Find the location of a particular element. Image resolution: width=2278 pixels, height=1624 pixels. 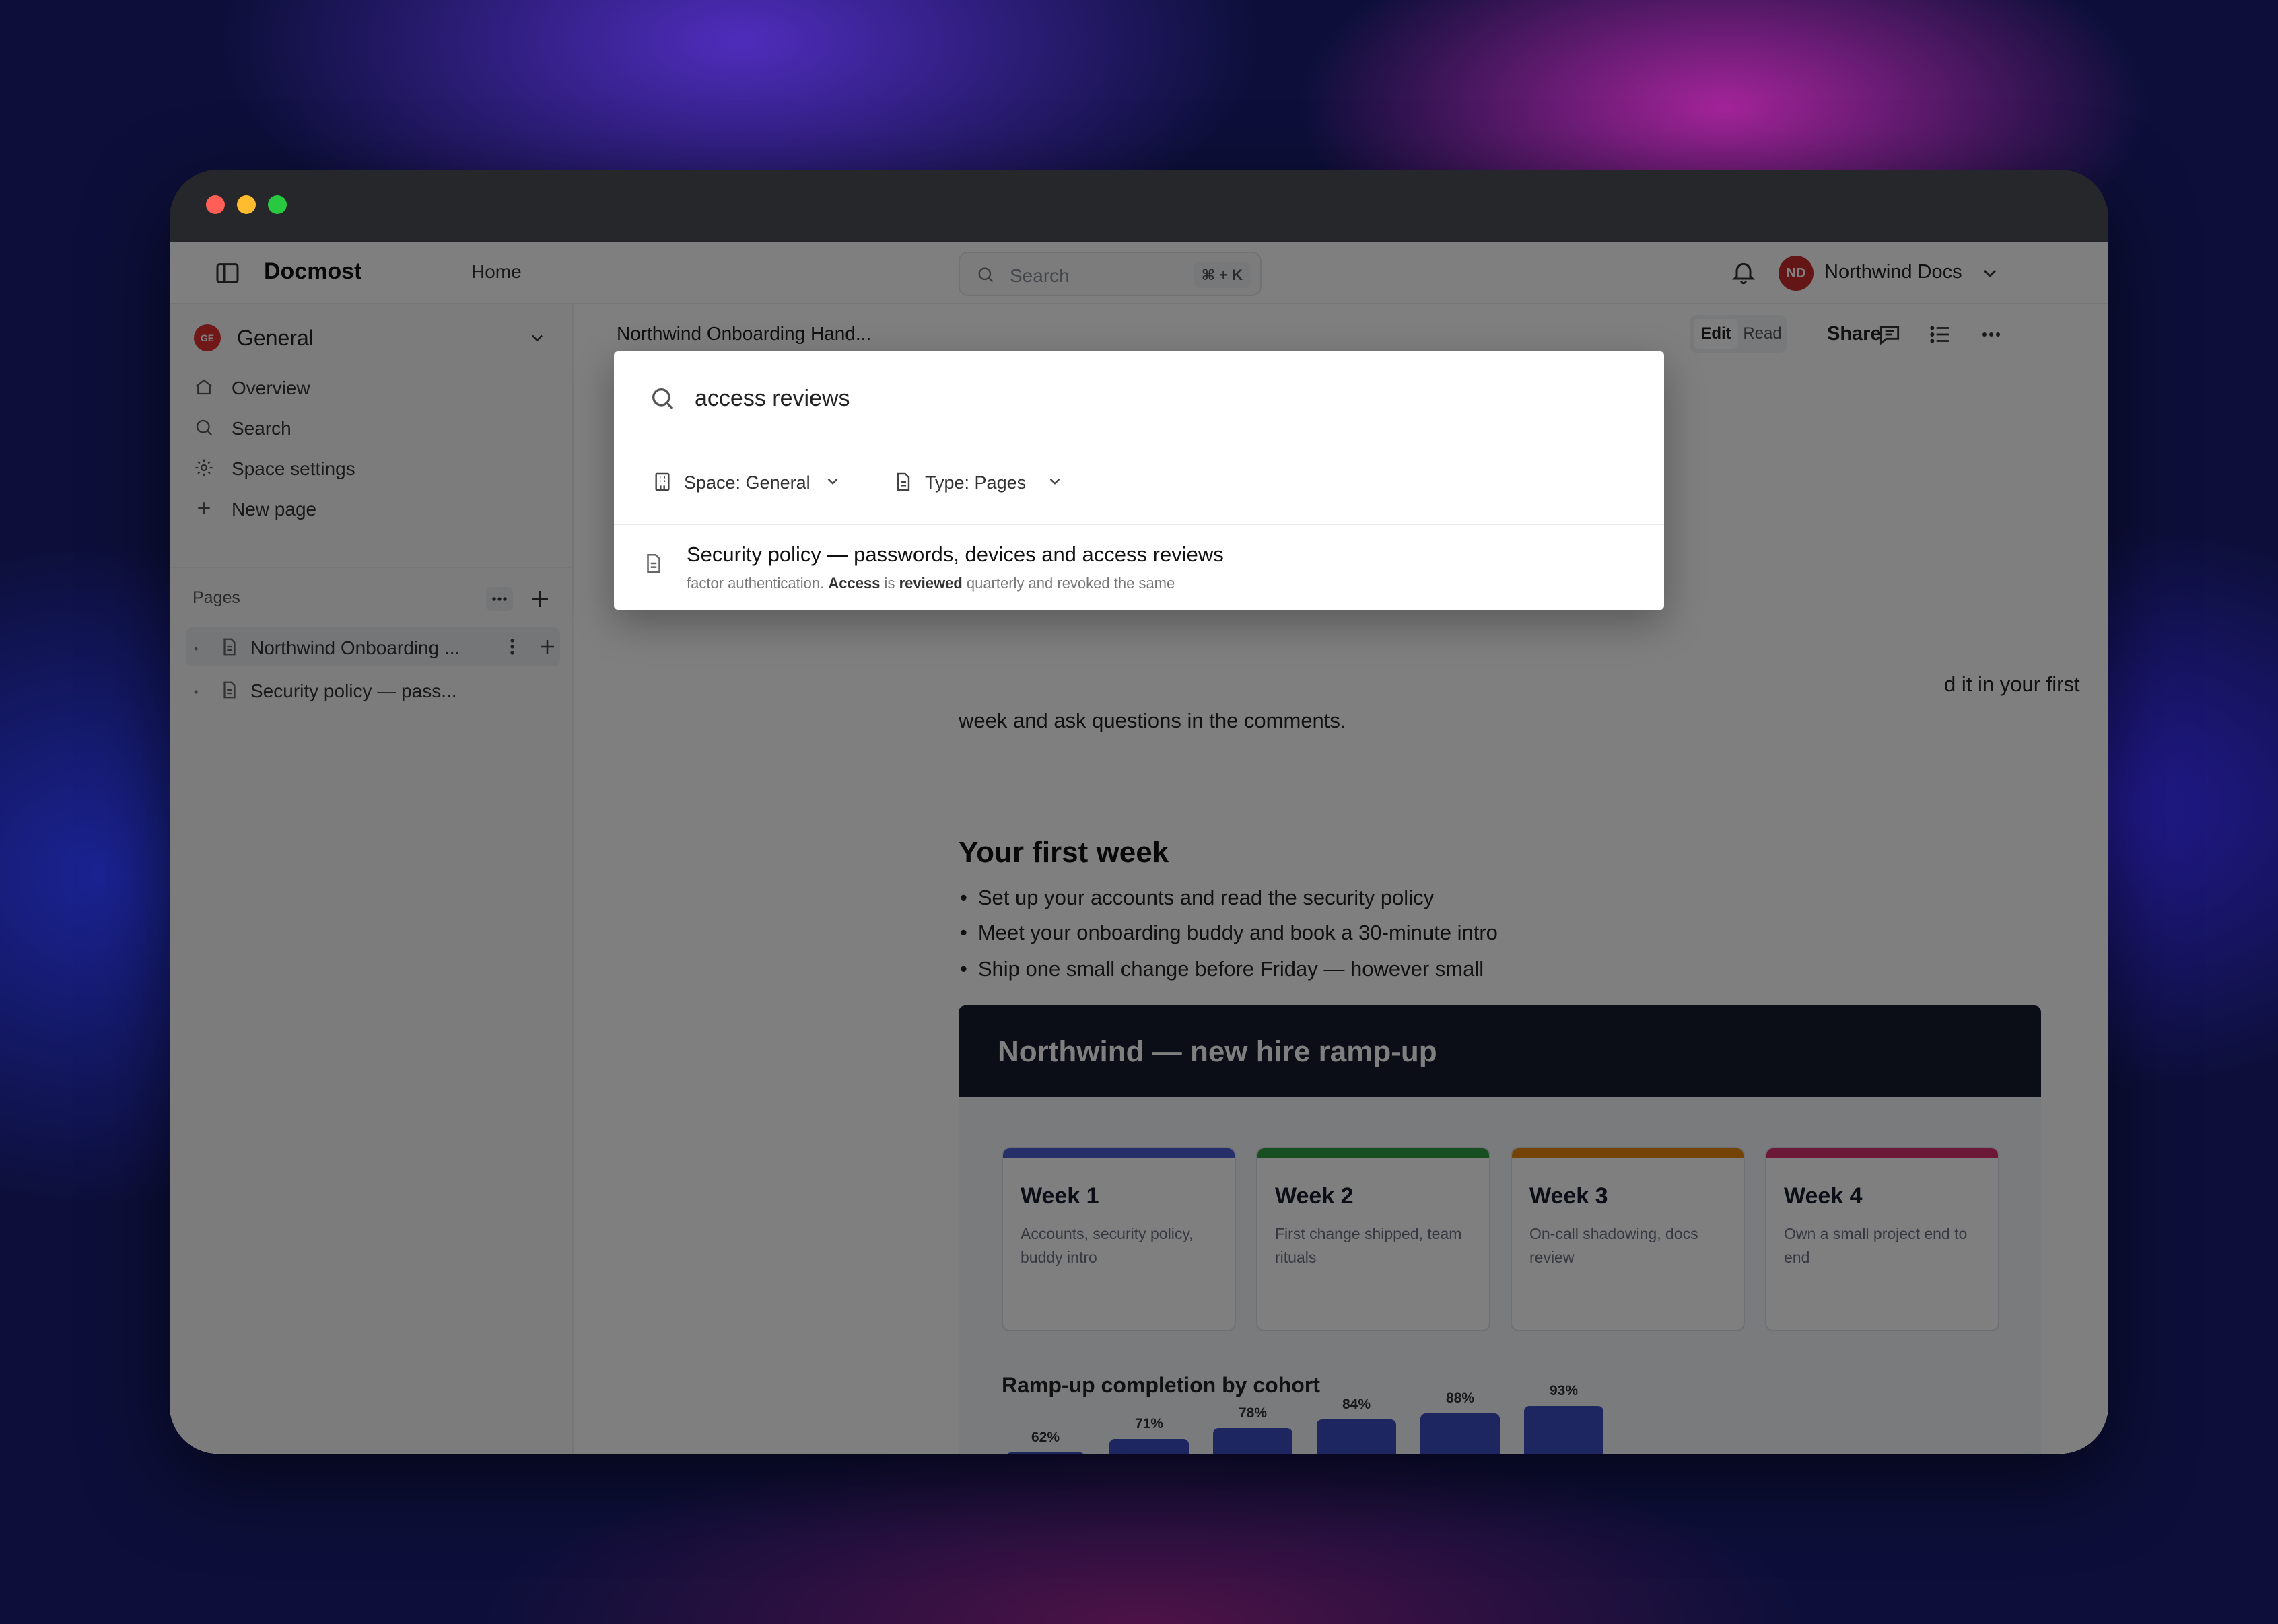

snippet-text: quarterly and revoked the same is located at coordinates (1068, 583).